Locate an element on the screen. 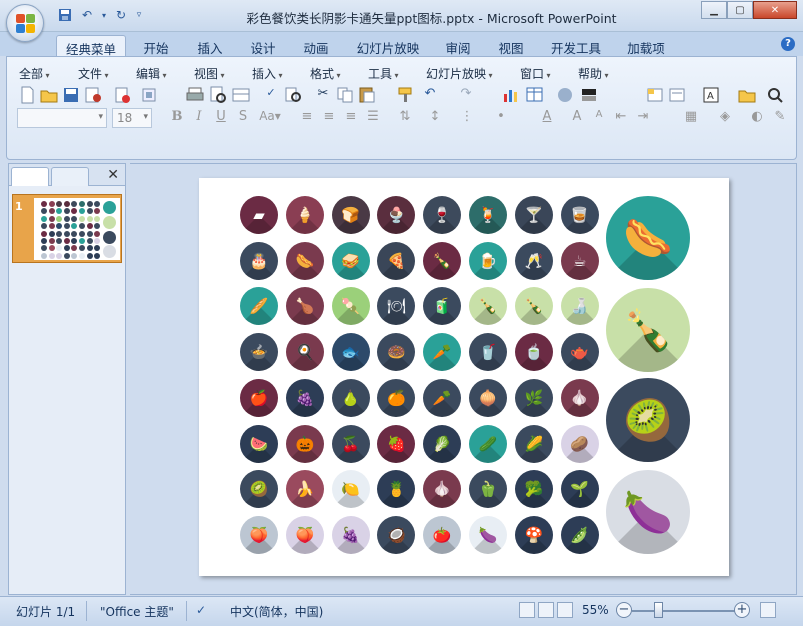 The height and width of the screenshot is (626, 803). cucumber-icon: 🥒 is located at coordinates (488, 443).